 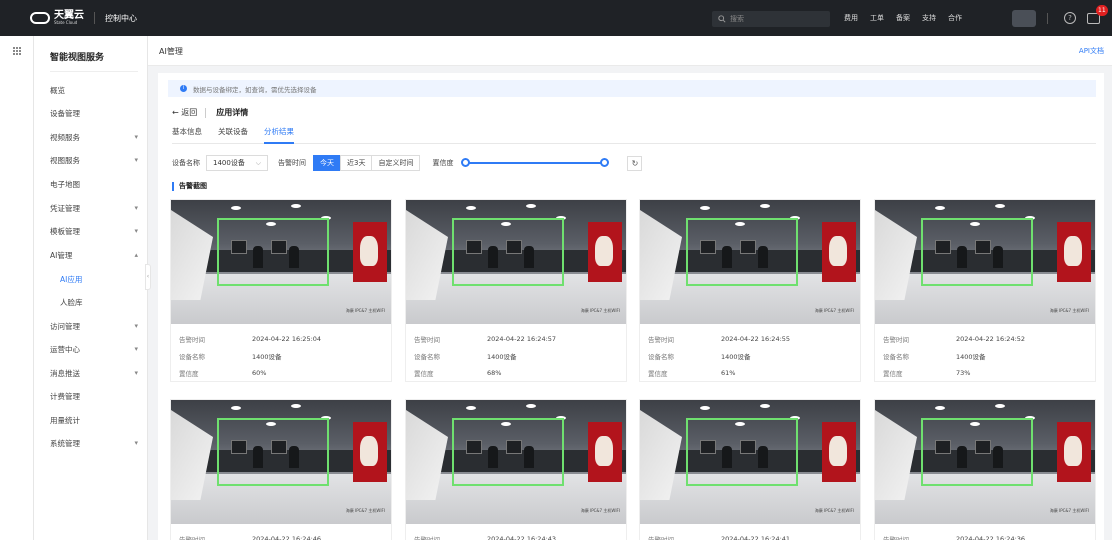 I want to click on sidebar-item-overview: 概览, so click(x=96, y=90).